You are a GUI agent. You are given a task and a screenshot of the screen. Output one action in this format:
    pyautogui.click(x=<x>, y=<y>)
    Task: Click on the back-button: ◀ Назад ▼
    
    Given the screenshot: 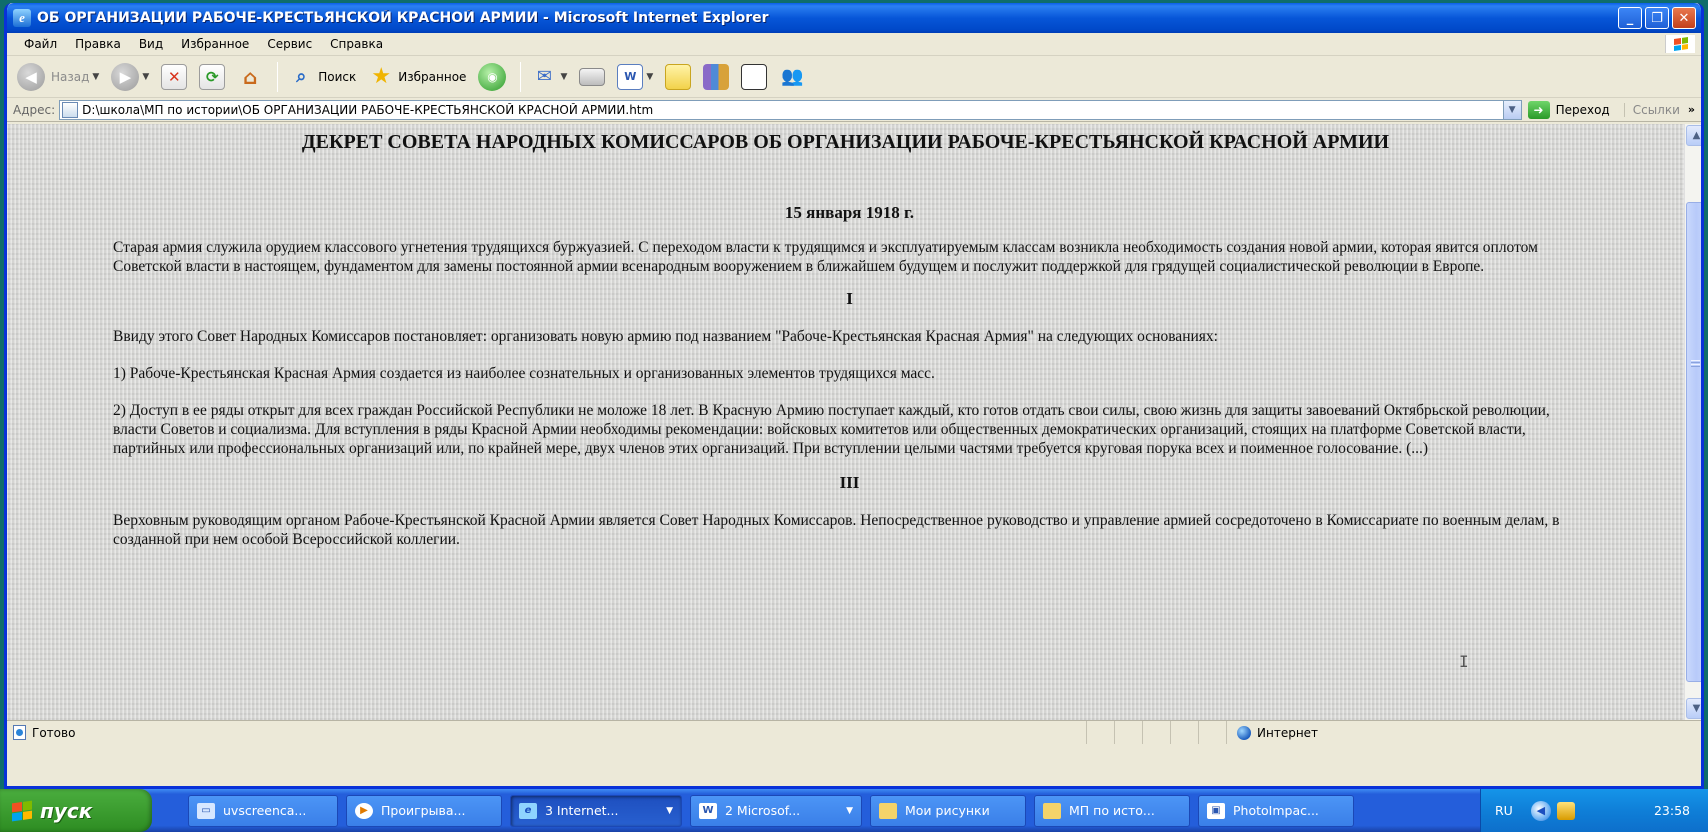 What is the action you would take?
    pyautogui.click(x=58, y=77)
    